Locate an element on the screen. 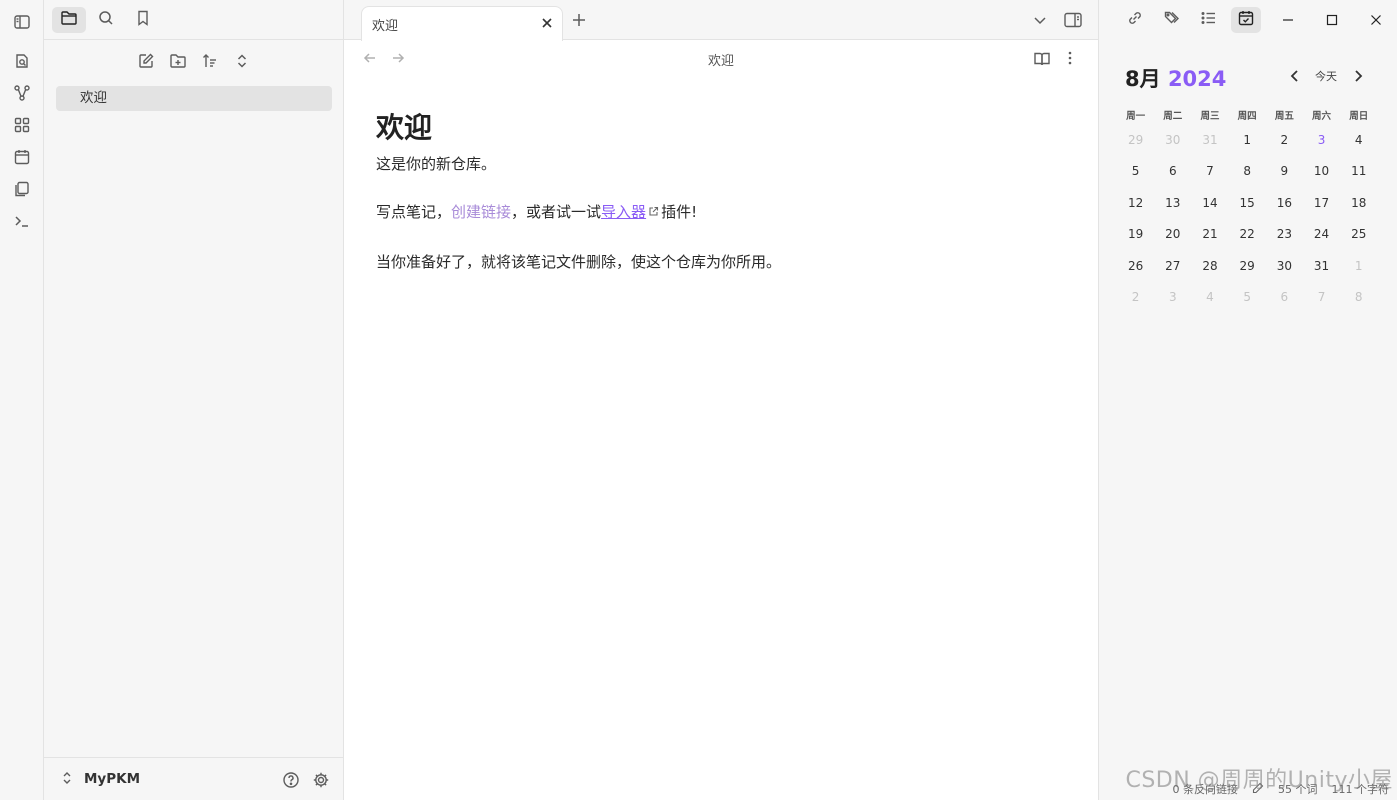 The image size is (1397, 800). right-sidebar-tabs is located at coordinates (1248, 20).